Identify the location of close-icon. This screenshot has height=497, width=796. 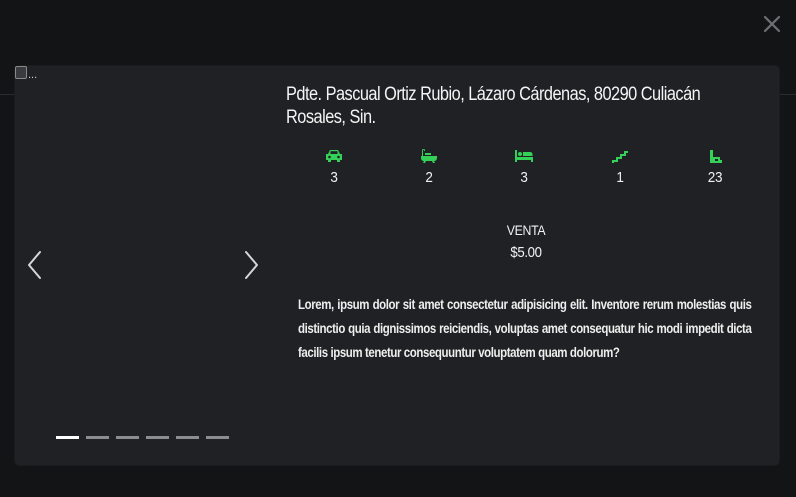
(772, 24).